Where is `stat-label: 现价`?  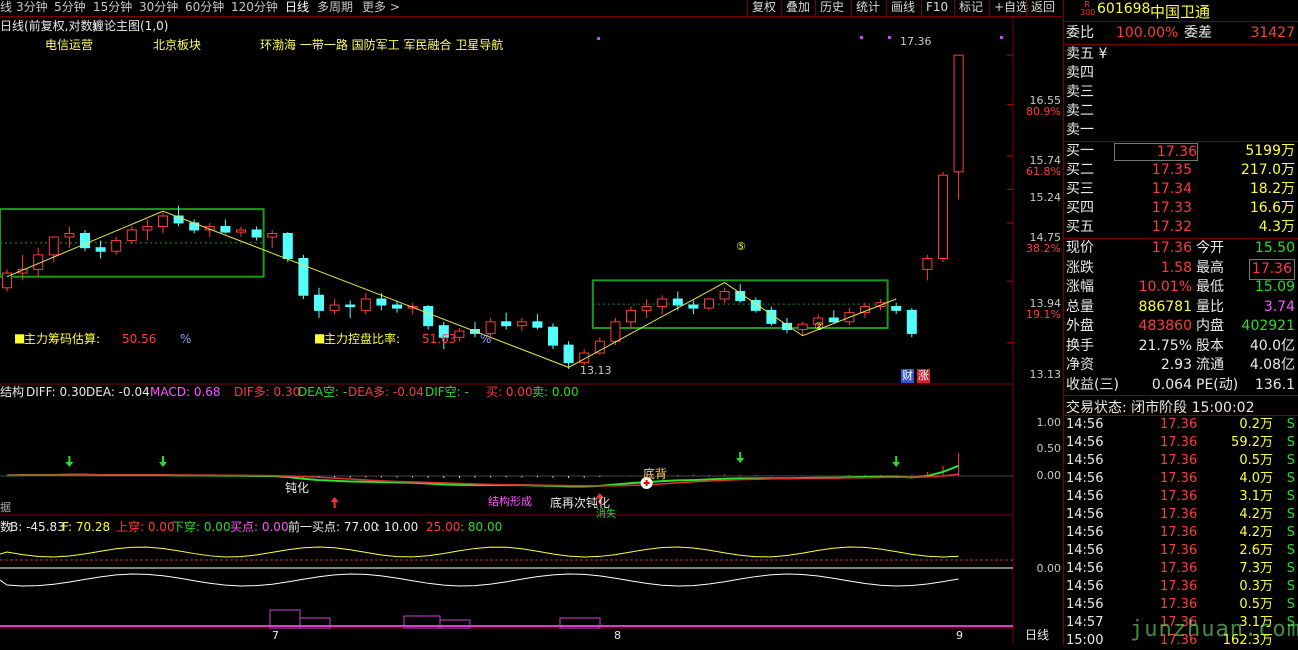
stat-label: 现价 is located at coordinates (1080, 248).